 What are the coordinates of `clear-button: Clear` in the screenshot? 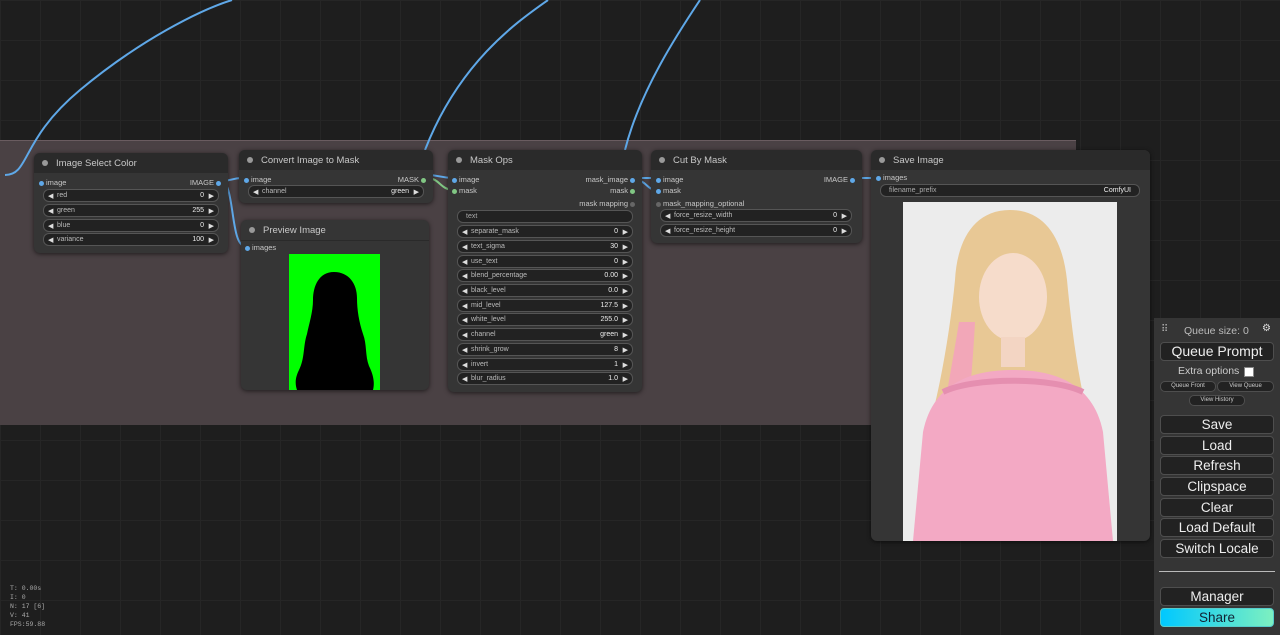 It's located at (1217, 507).